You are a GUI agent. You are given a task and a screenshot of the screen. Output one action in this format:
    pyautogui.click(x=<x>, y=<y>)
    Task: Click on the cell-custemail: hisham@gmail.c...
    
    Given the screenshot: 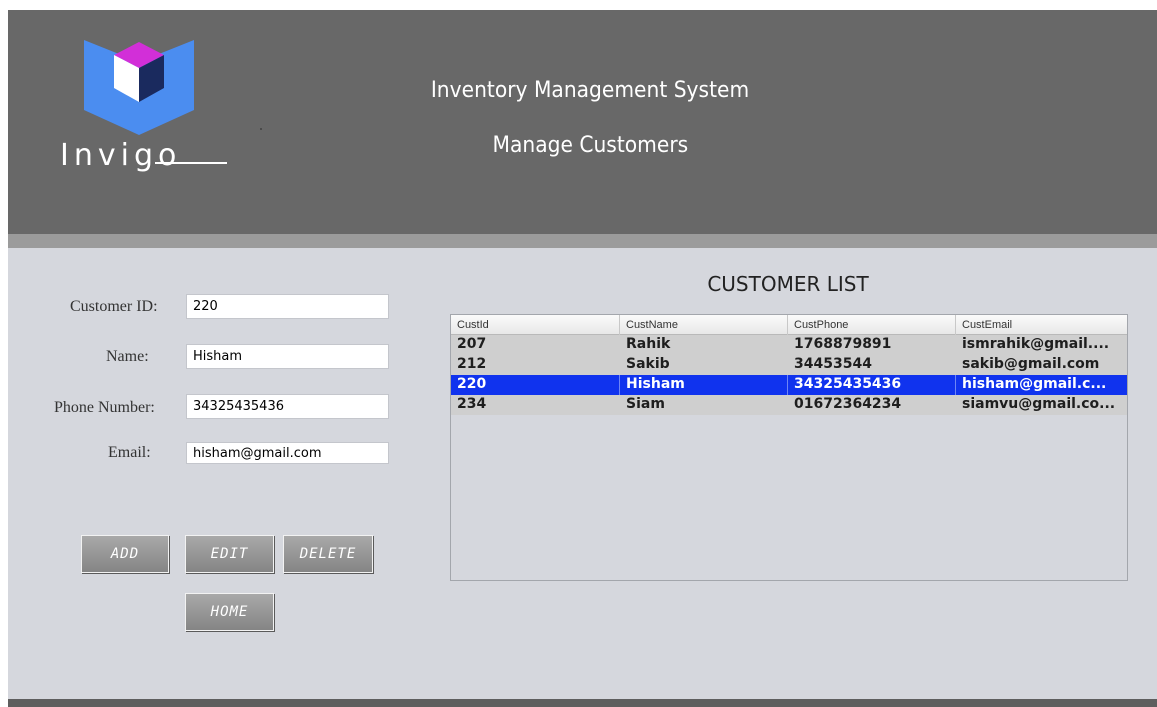 What is the action you would take?
    pyautogui.click(x=1034, y=384)
    